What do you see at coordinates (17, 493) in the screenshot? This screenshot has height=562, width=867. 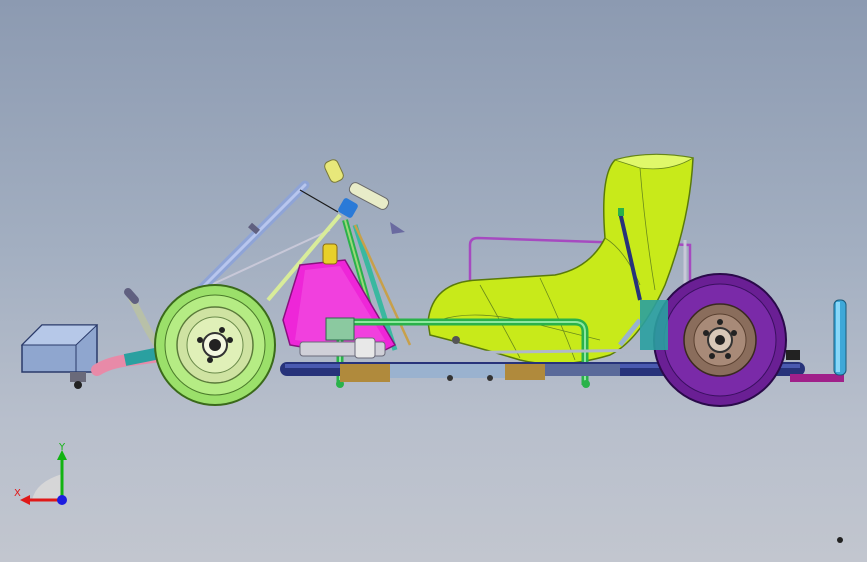 I see `x-axis-label: X` at bounding box center [17, 493].